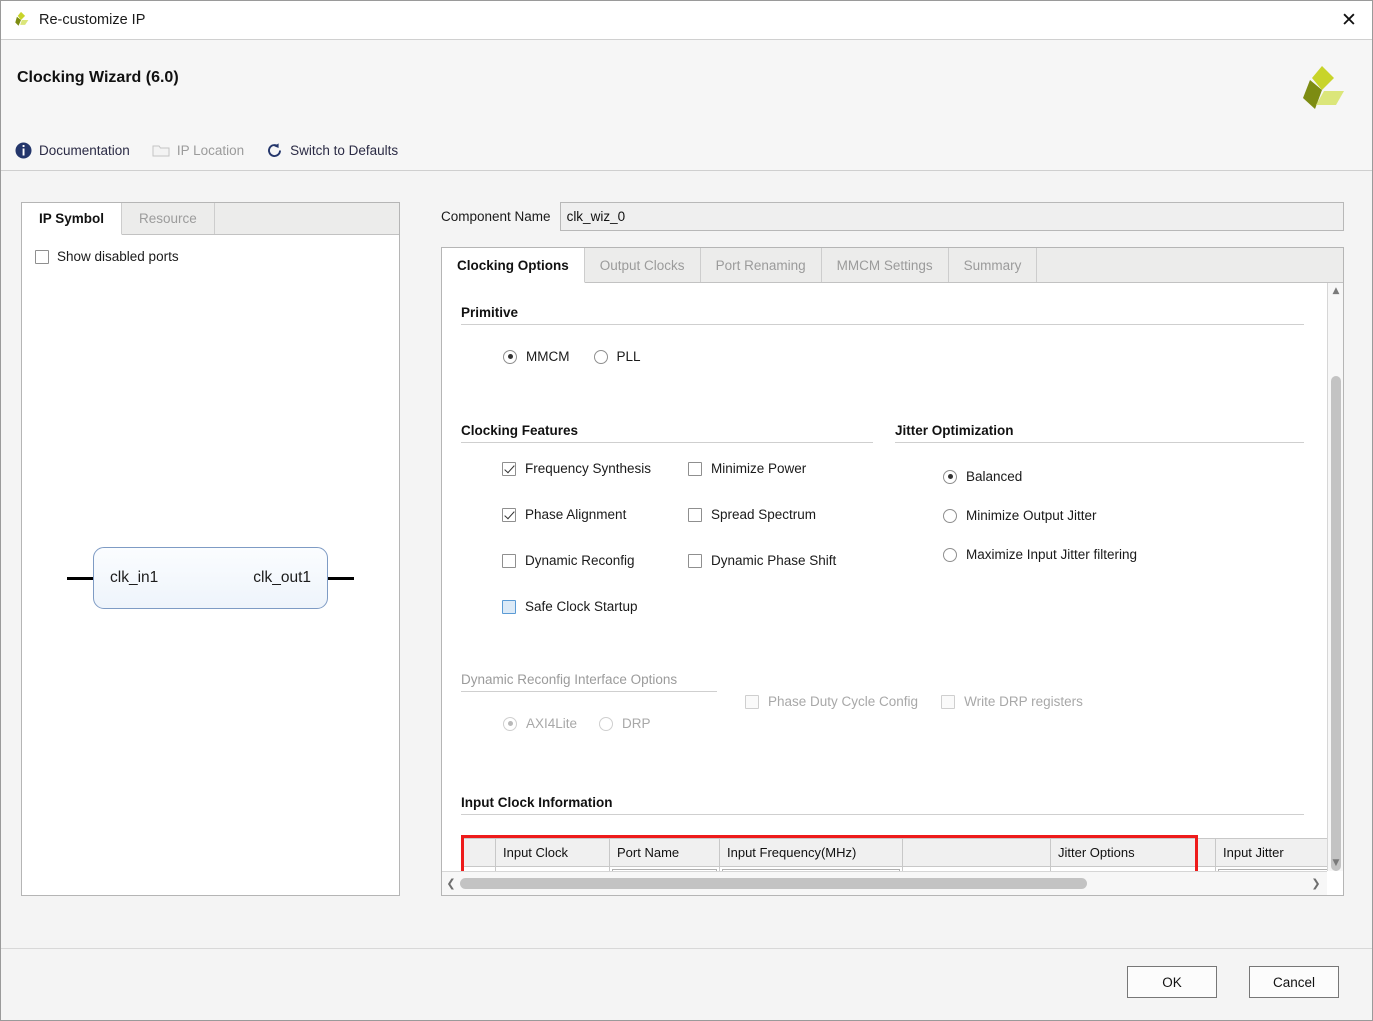  I want to click on radio-maximize-input-jitter-filtering: Maximize Input Jitter filtering, so click(1040, 554).